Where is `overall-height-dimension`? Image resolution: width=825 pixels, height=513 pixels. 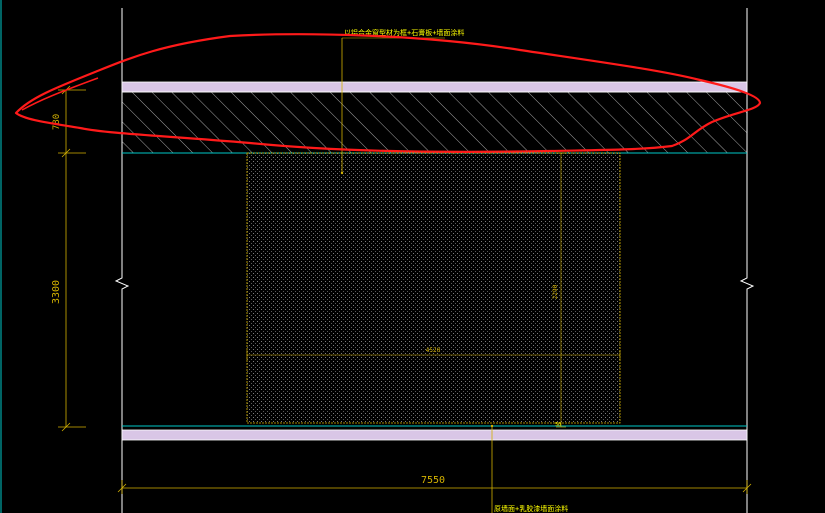 overall-height-dimension is located at coordinates (72, 258).